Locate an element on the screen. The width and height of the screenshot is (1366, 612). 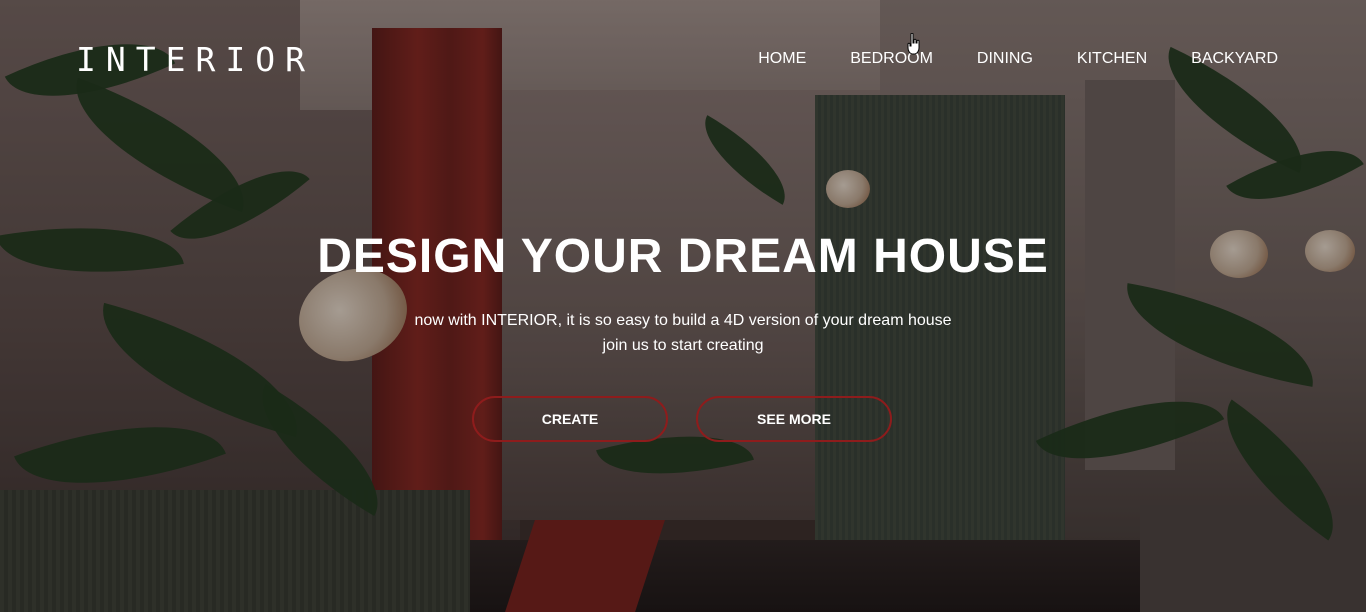
nav-item-dining: DINING is located at coordinates (1005, 59).